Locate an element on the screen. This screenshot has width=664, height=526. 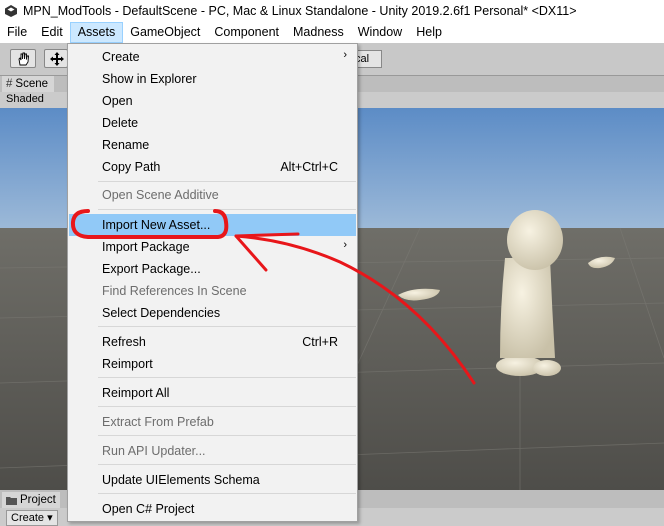
menu-assets: Assets is located at coordinates (96, 32).